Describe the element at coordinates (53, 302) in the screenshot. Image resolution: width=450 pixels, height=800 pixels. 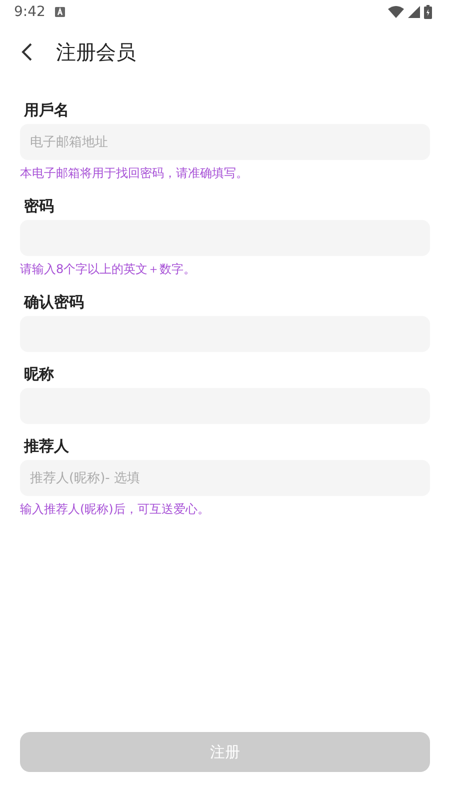
I see `field-label: 确认密码` at that location.